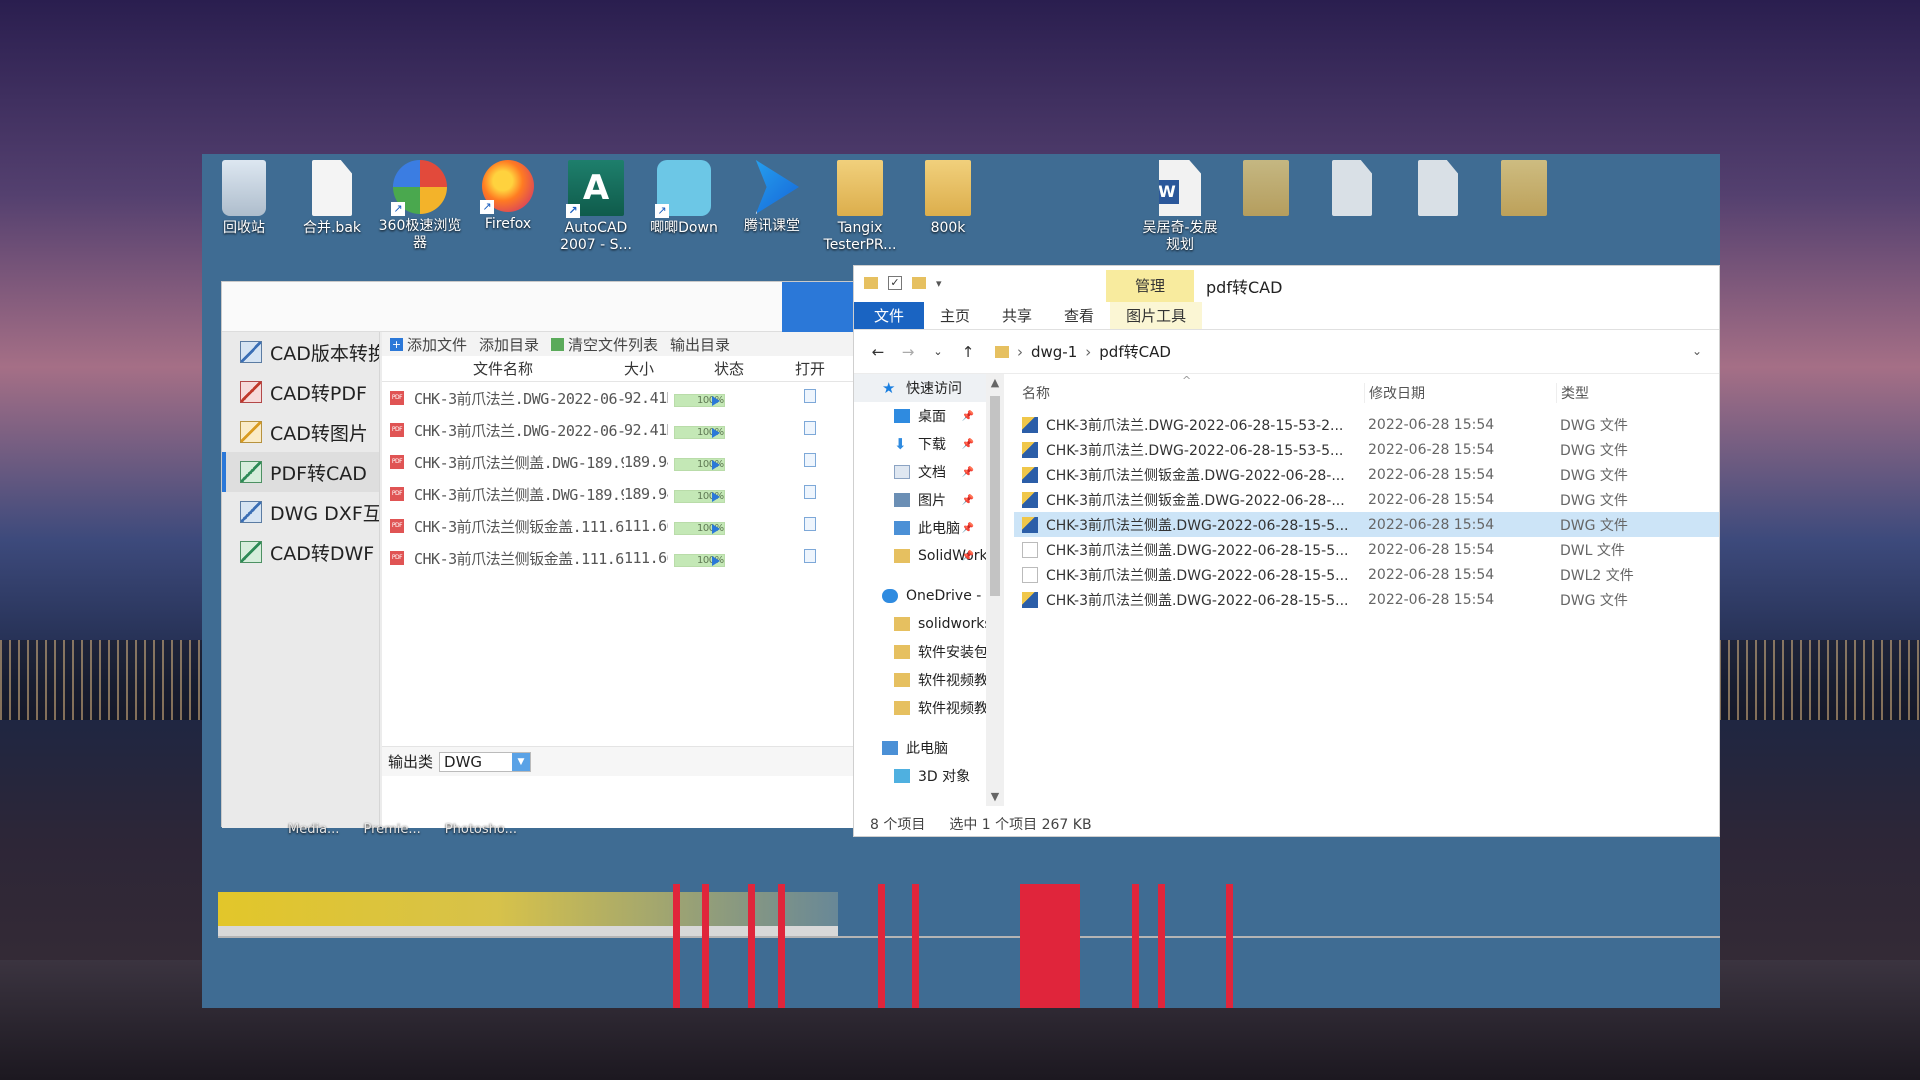  Describe the element at coordinates (420, 206) in the screenshot. I see `desktop-icon-360-browser: 360极速浏览器` at that location.